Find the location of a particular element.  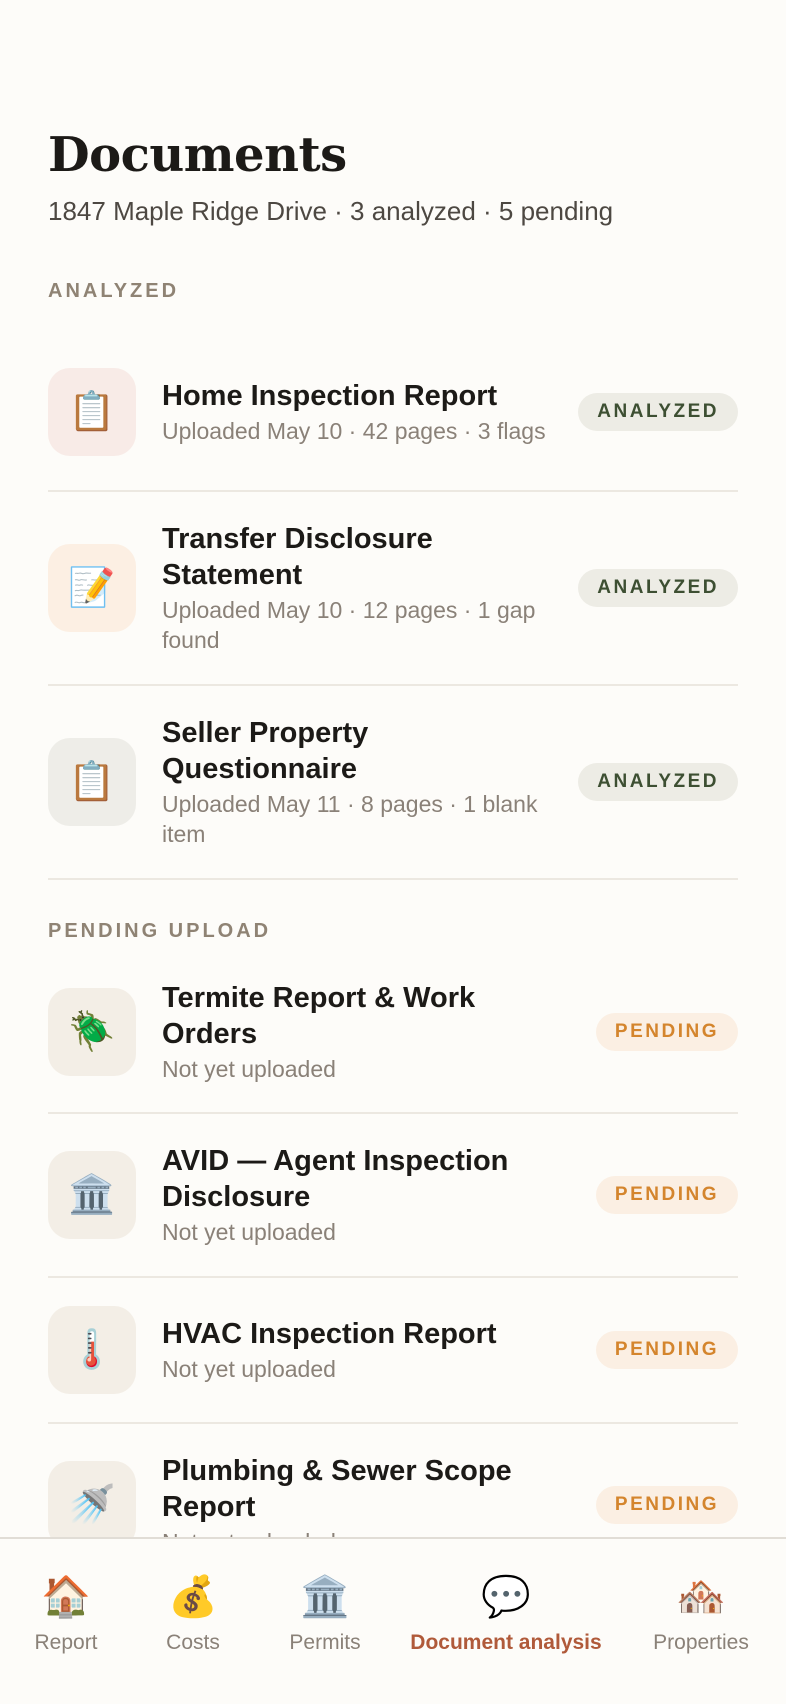

tab-label: Properties is located at coordinates (701, 1642).